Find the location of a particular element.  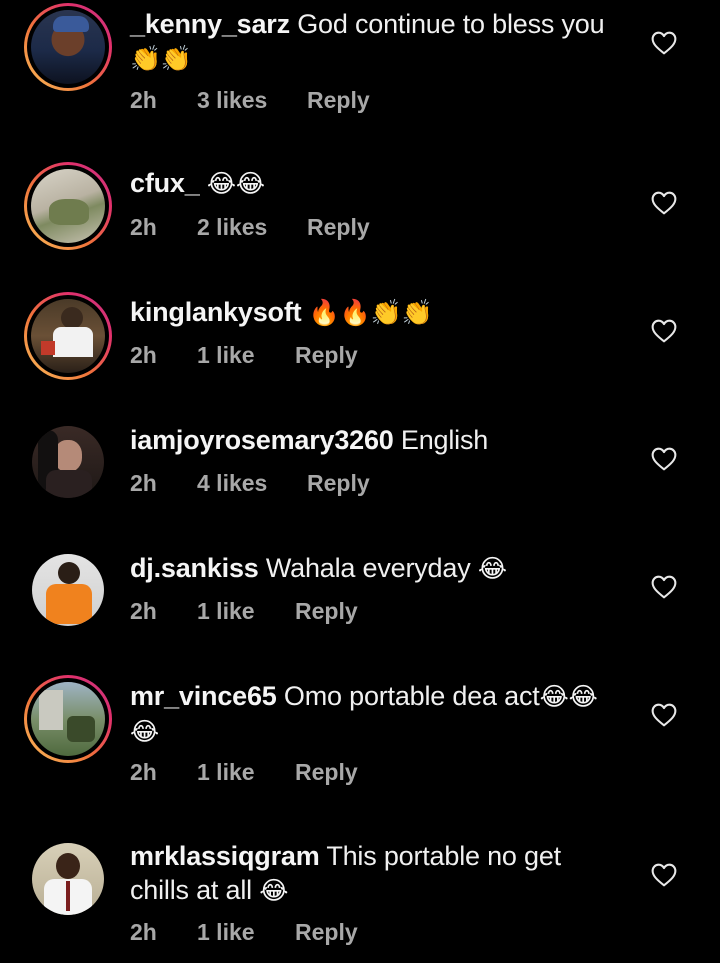

comment-username: dj.sankiss is located at coordinates (194, 568).